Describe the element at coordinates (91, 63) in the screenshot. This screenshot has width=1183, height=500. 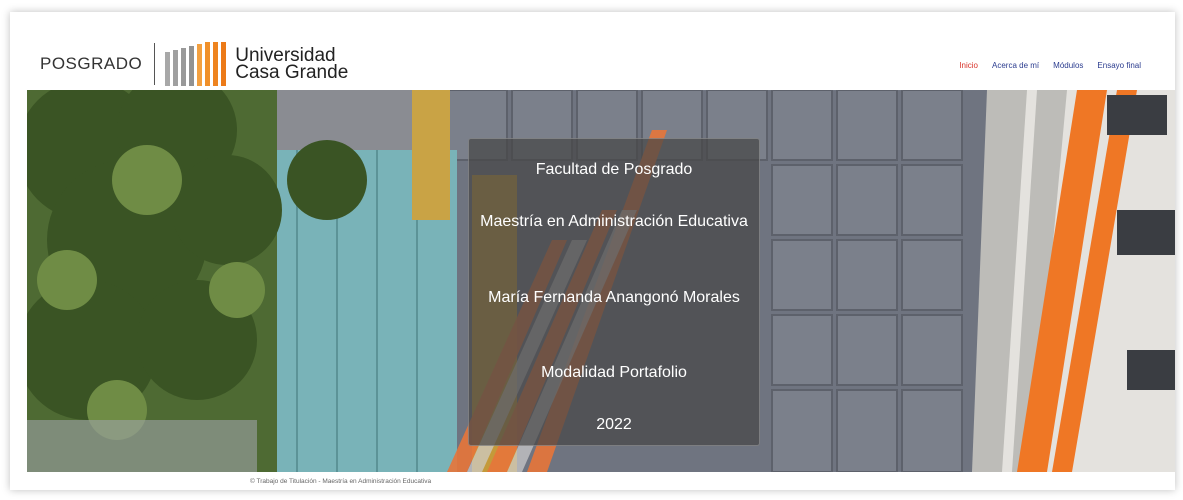
I see `posgrado-label: POSGRADO` at that location.